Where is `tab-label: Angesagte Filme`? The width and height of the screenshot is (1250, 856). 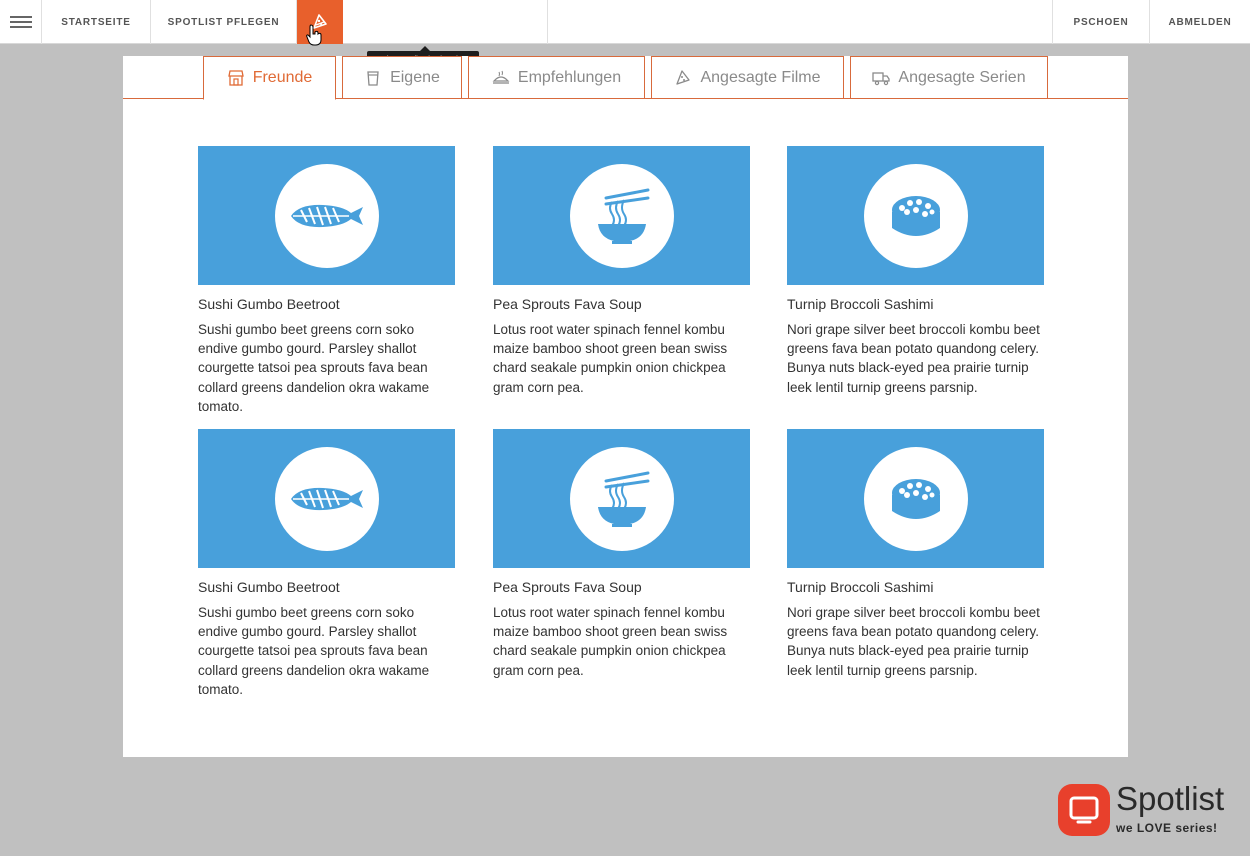
tab-label: Angesagte Filme is located at coordinates (760, 77).